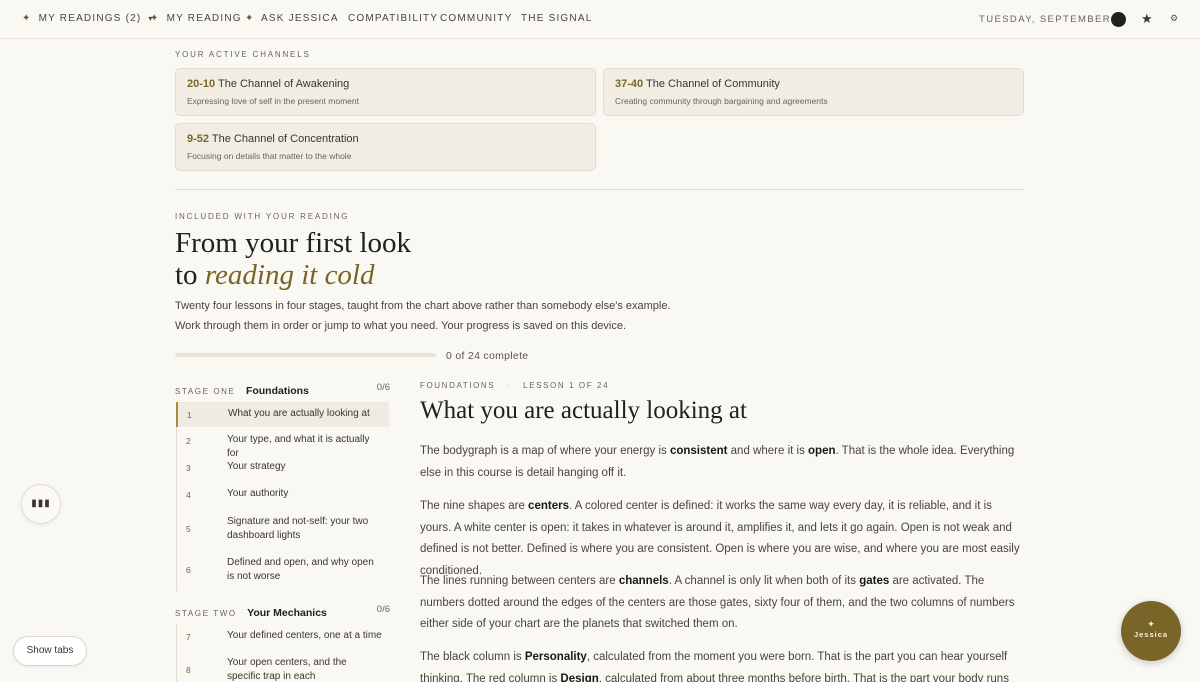 This screenshot has width=1200, height=682. What do you see at coordinates (188, 670) in the screenshot?
I see `lesson-number: 8` at bounding box center [188, 670].